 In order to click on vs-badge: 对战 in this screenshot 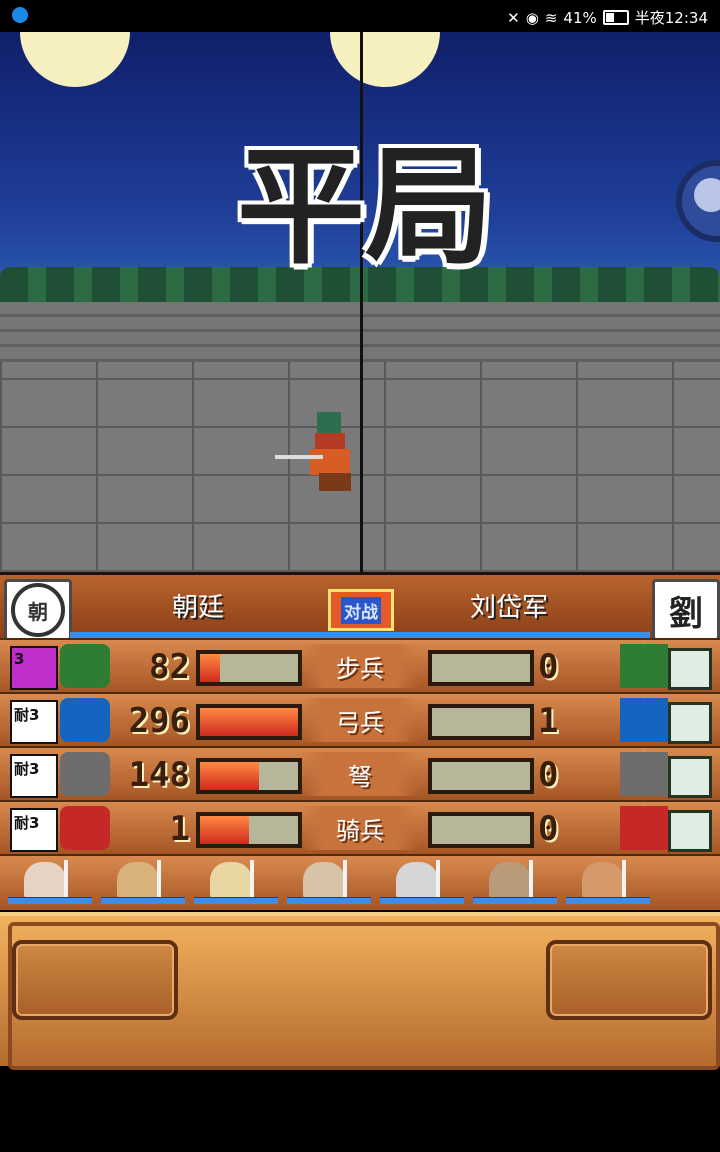, I will do `click(361, 610)`.